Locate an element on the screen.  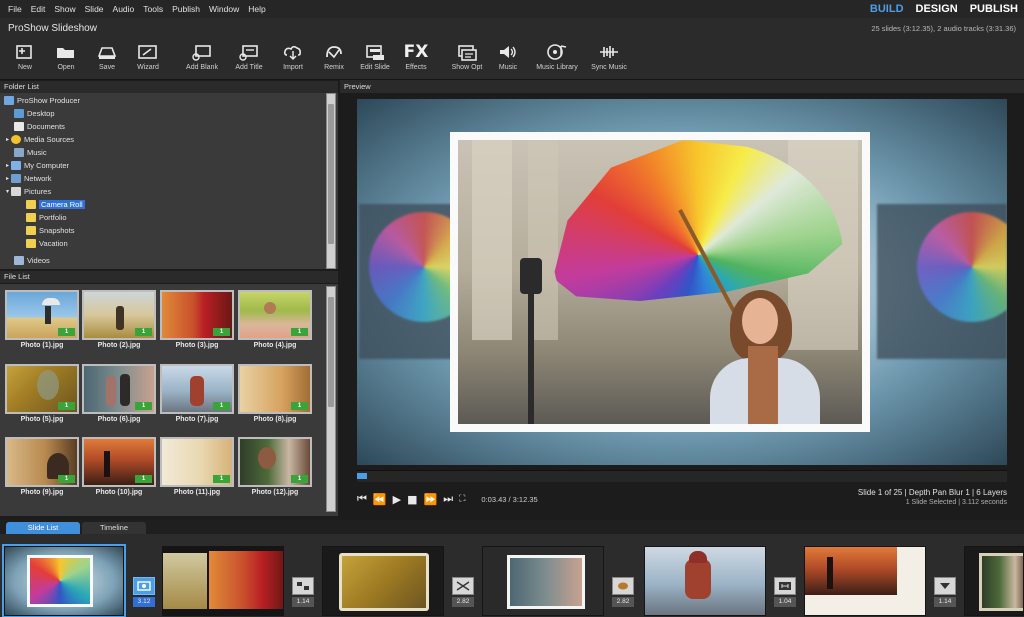
scrubber-progress is located at coordinates (362, 476).